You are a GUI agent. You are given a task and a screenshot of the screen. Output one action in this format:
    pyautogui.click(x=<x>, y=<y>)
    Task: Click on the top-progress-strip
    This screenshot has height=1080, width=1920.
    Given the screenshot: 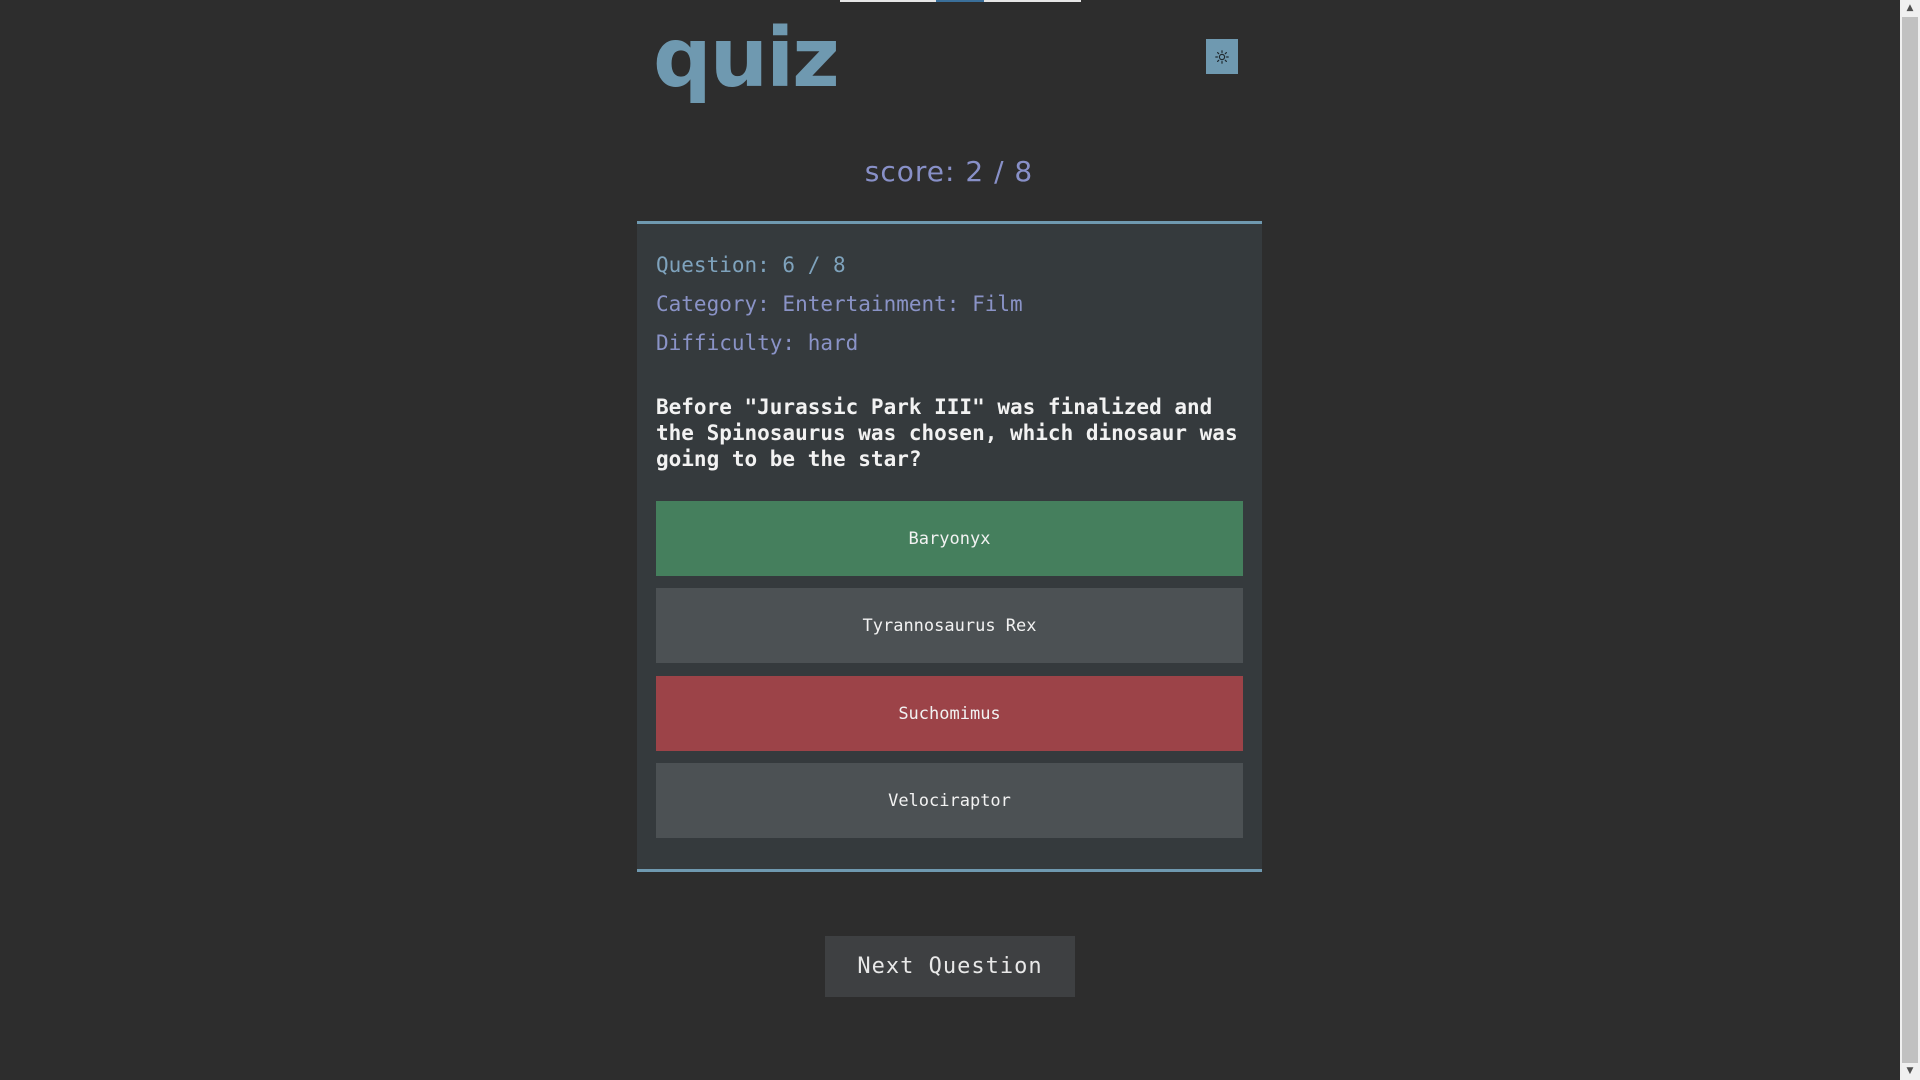 What is the action you would take?
    pyautogui.click(x=960, y=1)
    